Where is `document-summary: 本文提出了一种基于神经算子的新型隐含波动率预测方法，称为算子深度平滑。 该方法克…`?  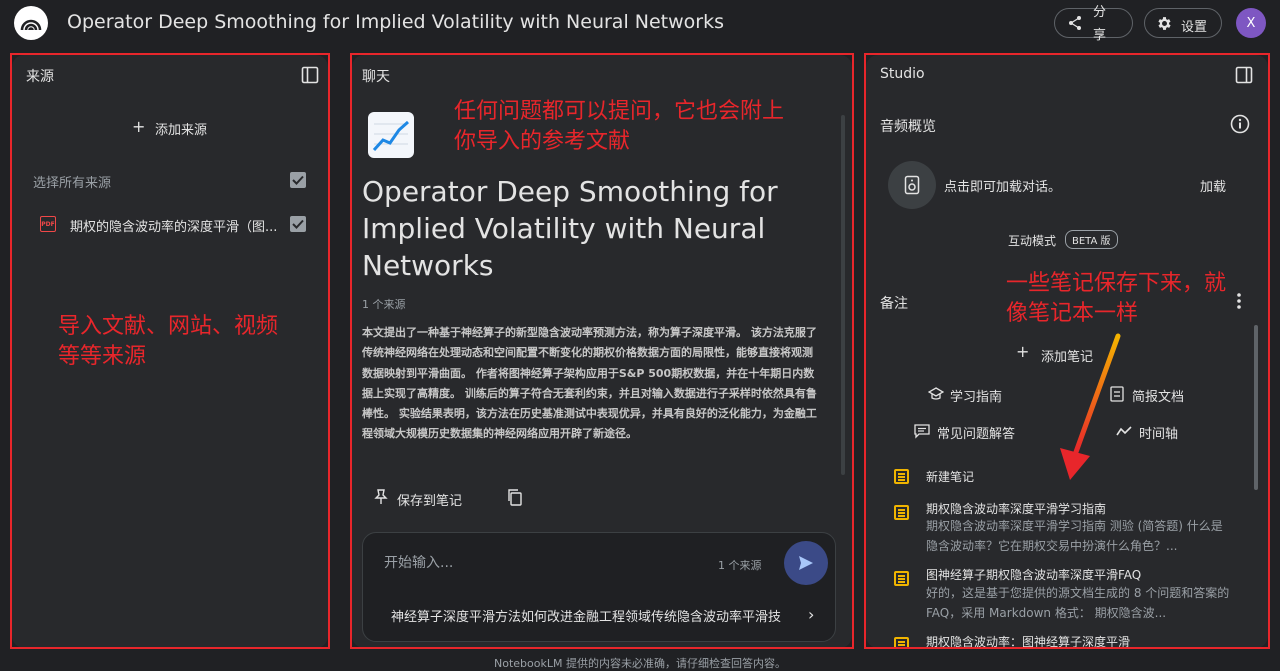
document-summary: 本文提出了一种基于神经算子的新型隐含波动率预测方法，称为算子深度平滑。 该方法克… is located at coordinates (589, 383).